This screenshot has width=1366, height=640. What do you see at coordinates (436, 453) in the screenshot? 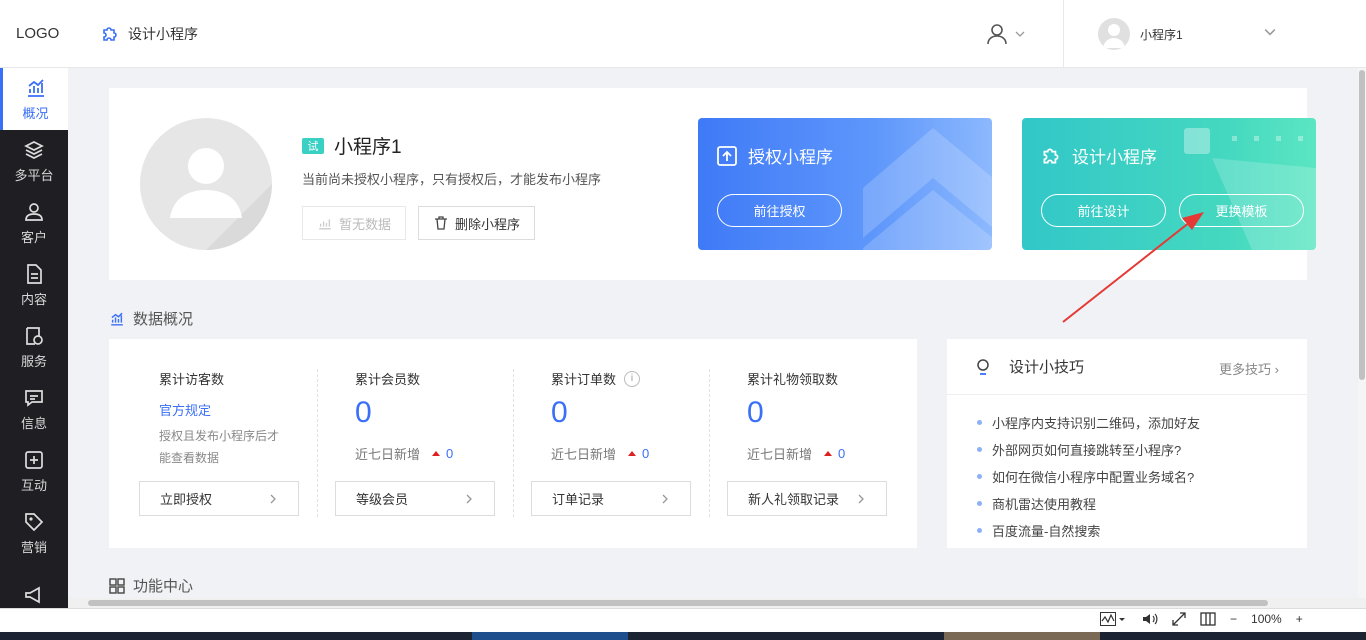
I see `up-arrow-icon` at bounding box center [436, 453].